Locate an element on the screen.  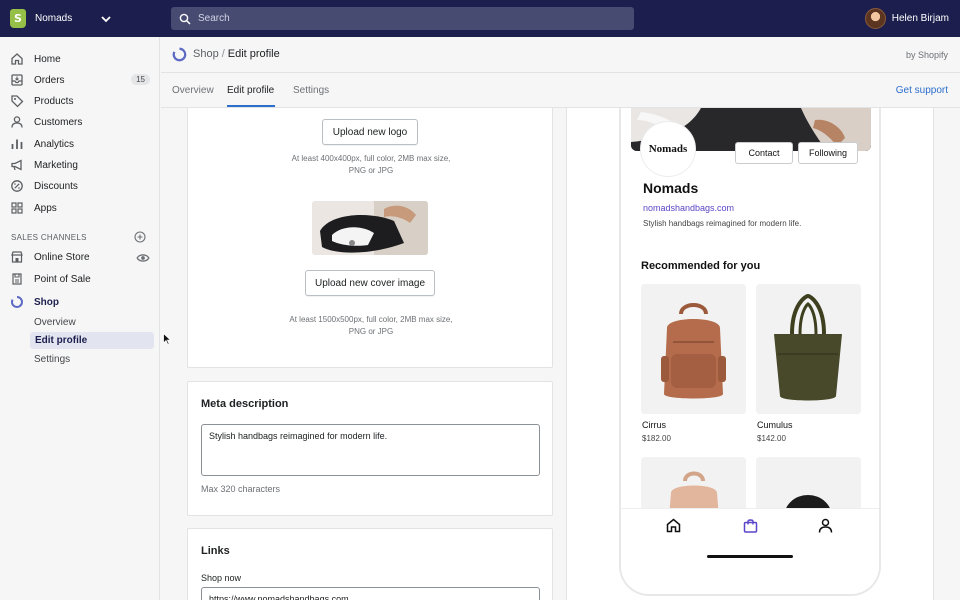
sidebar-item-analytics: Analytics is located at coordinates (80, 144).